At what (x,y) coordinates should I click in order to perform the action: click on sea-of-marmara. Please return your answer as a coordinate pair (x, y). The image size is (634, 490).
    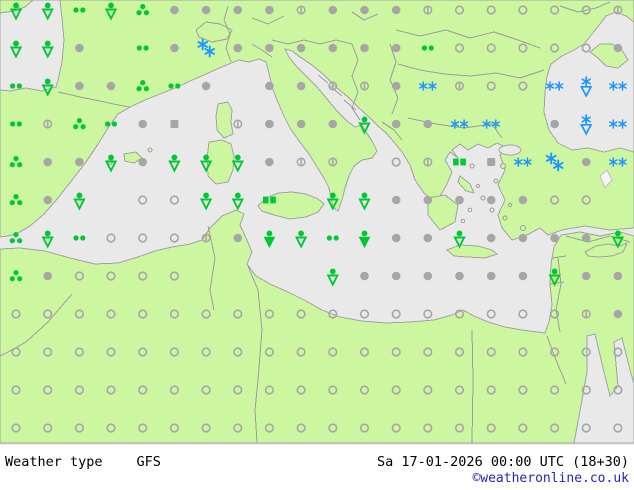
    Looking at the image, I should click on (510, 150).